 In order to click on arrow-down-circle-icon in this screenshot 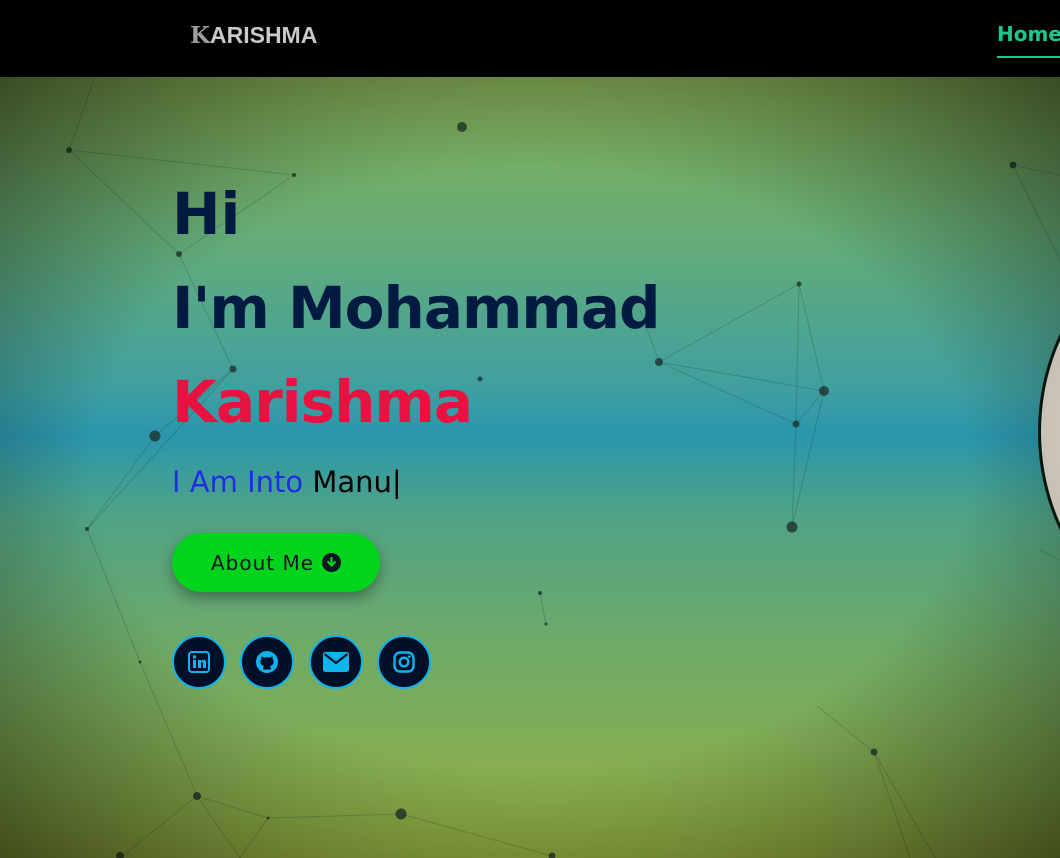, I will do `click(332, 562)`.